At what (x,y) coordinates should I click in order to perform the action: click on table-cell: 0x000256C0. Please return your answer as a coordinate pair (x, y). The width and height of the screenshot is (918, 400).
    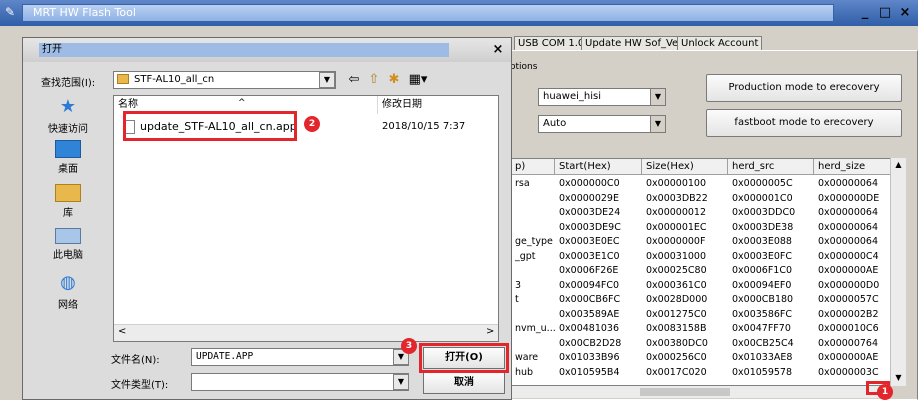
    Looking at the image, I should click on (676, 357).